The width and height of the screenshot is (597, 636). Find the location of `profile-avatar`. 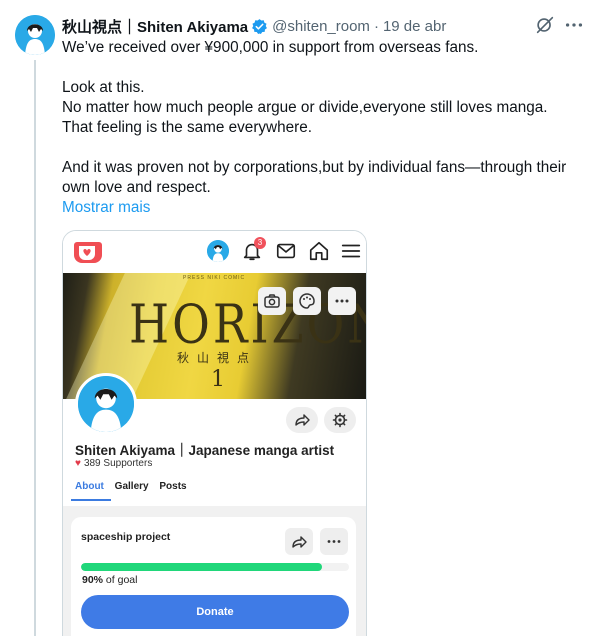

profile-avatar is located at coordinates (106, 404).